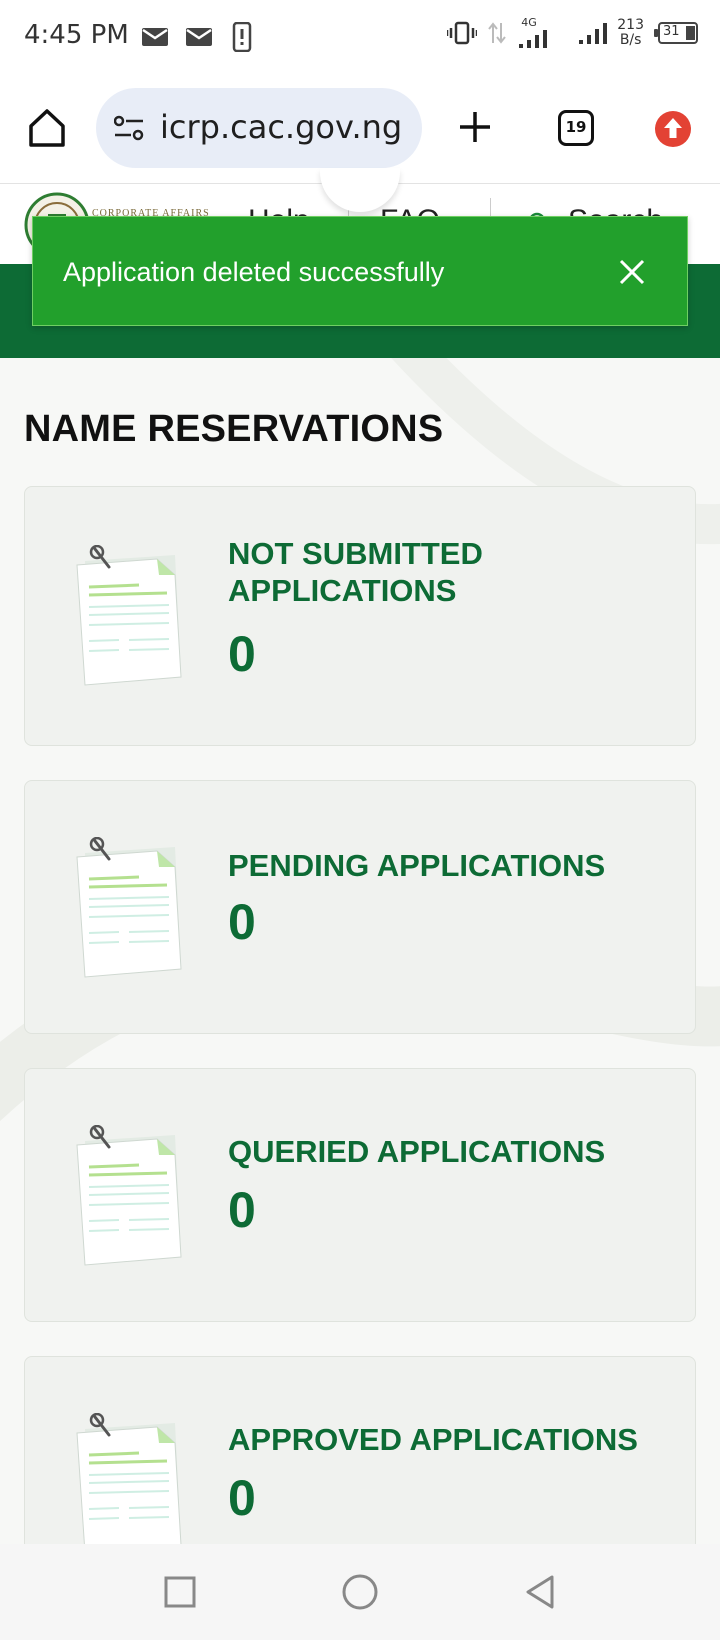  I want to click on card-not-submitted: NOT SUBMITTED APPLICATIONS 0, so click(360, 616).